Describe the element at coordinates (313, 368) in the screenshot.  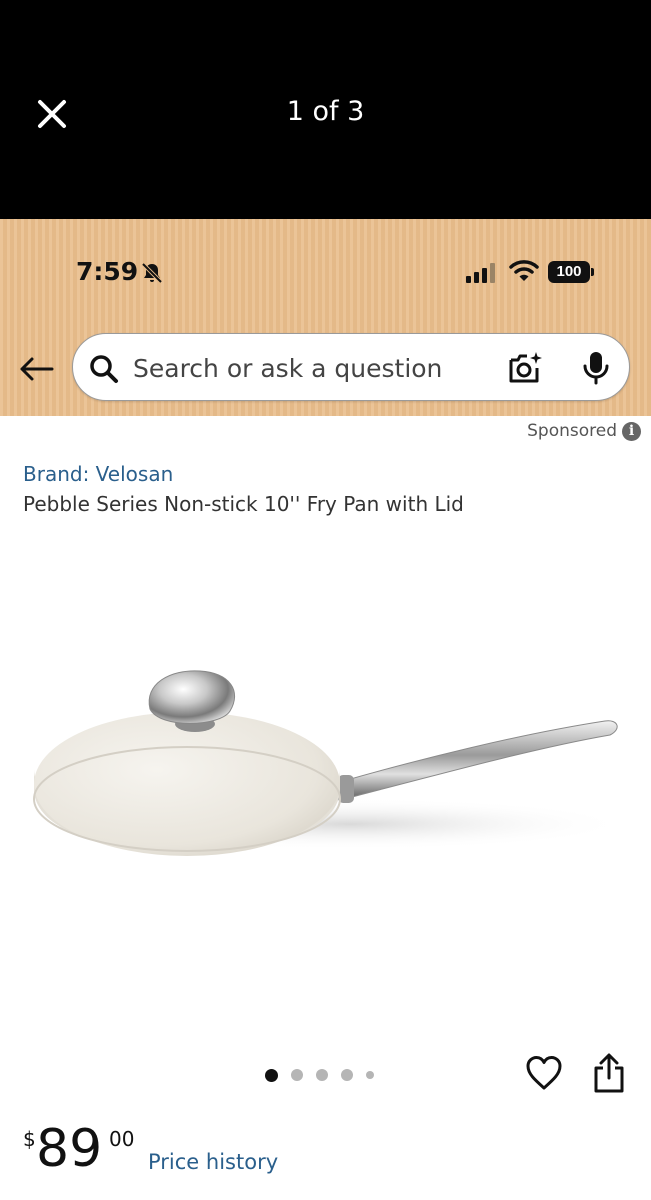
I see `search-input` at that location.